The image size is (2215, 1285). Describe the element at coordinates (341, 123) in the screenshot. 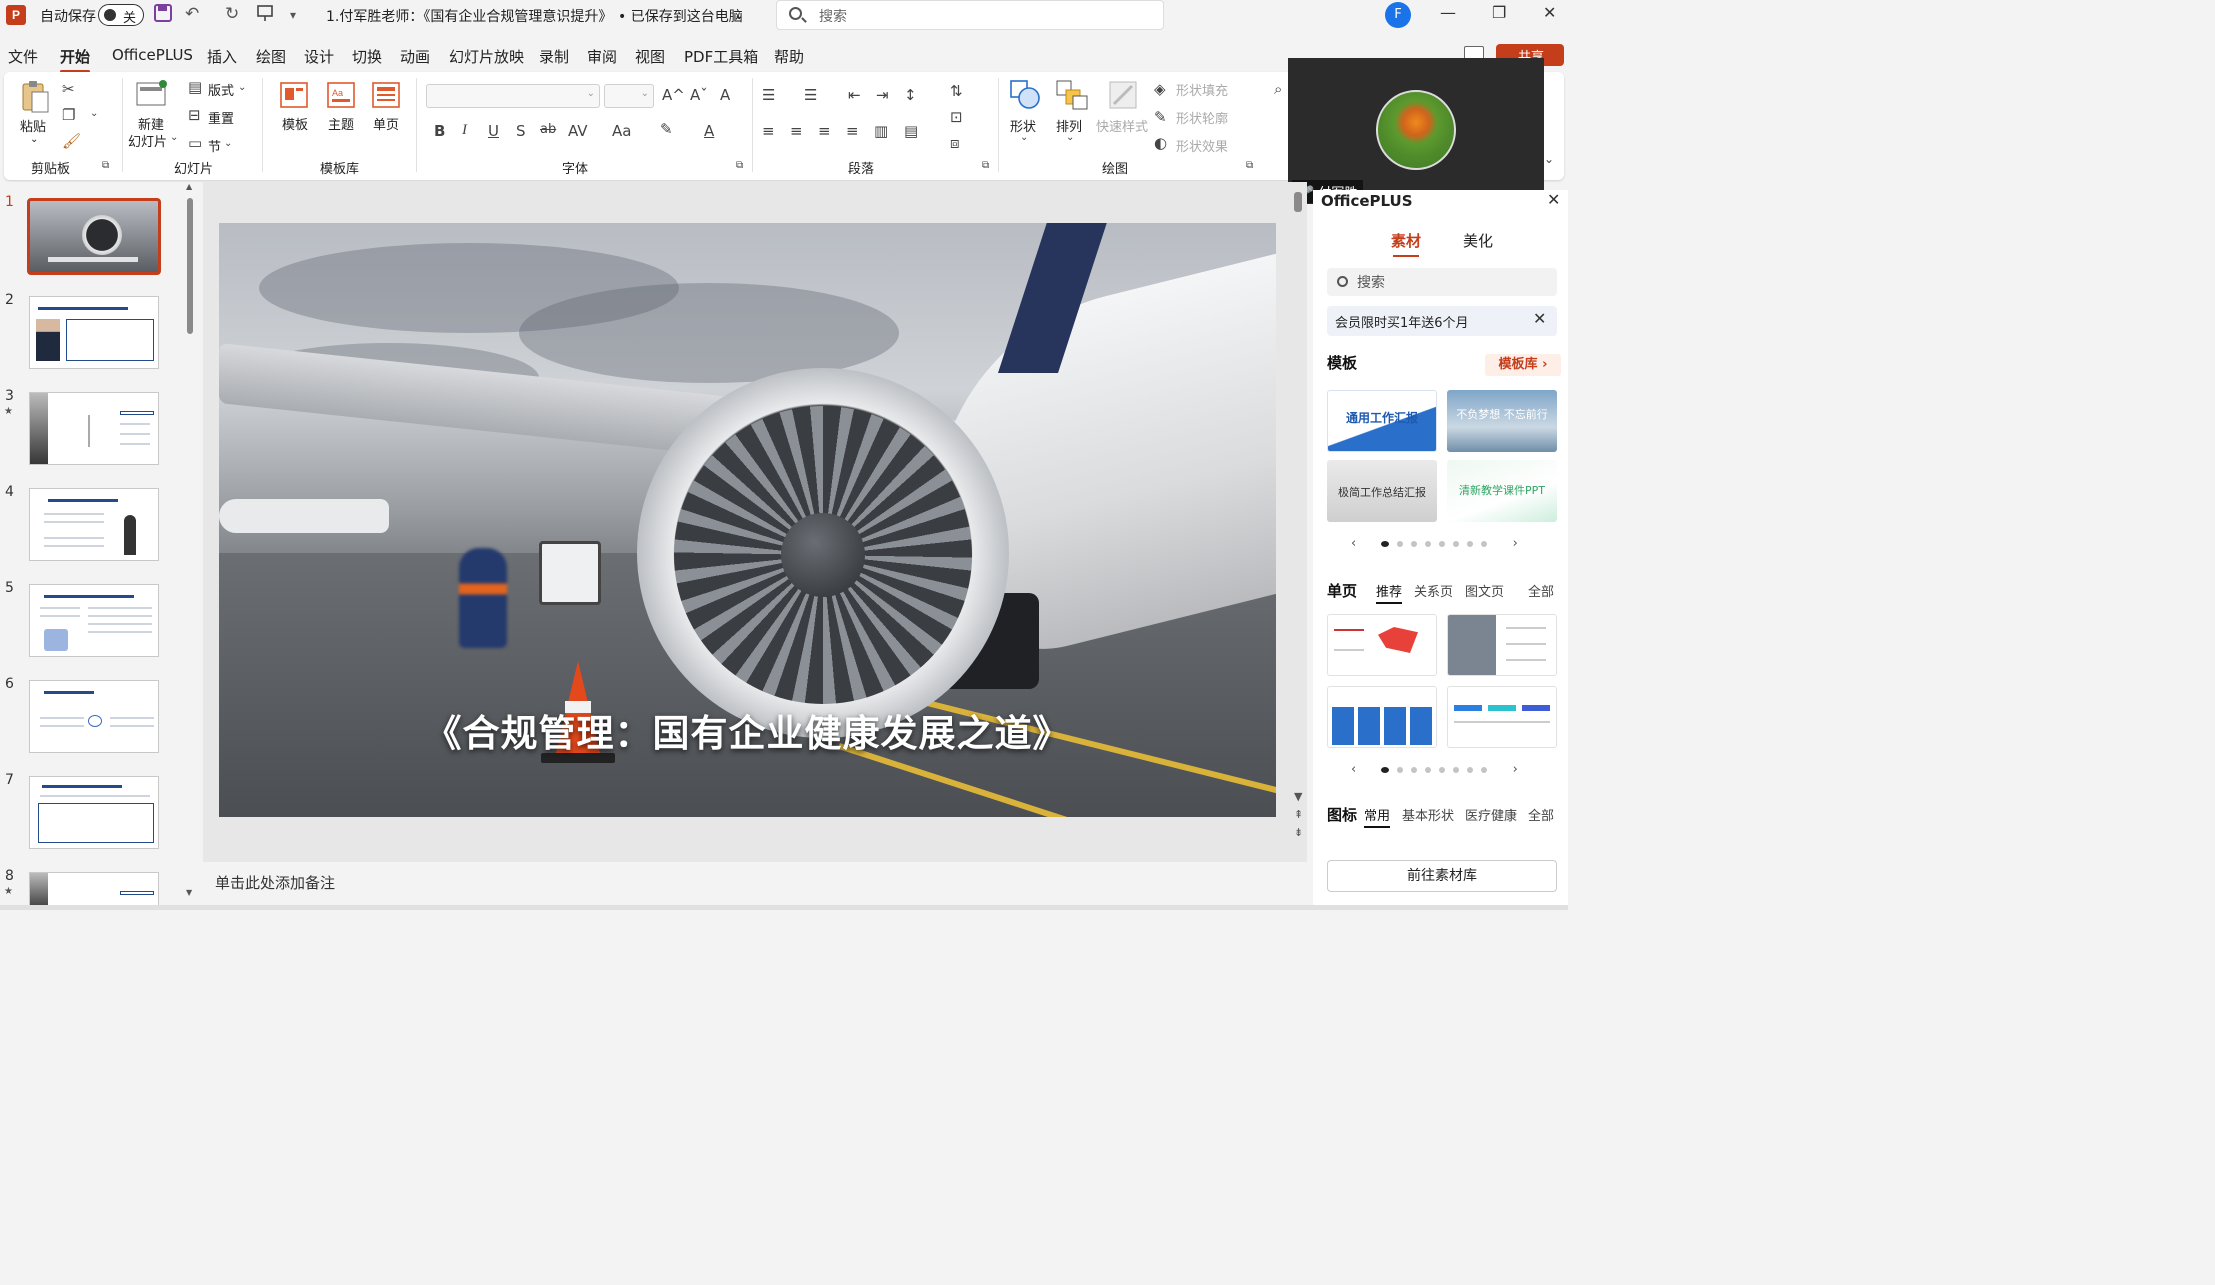

I see `theme-label: 主题` at that location.